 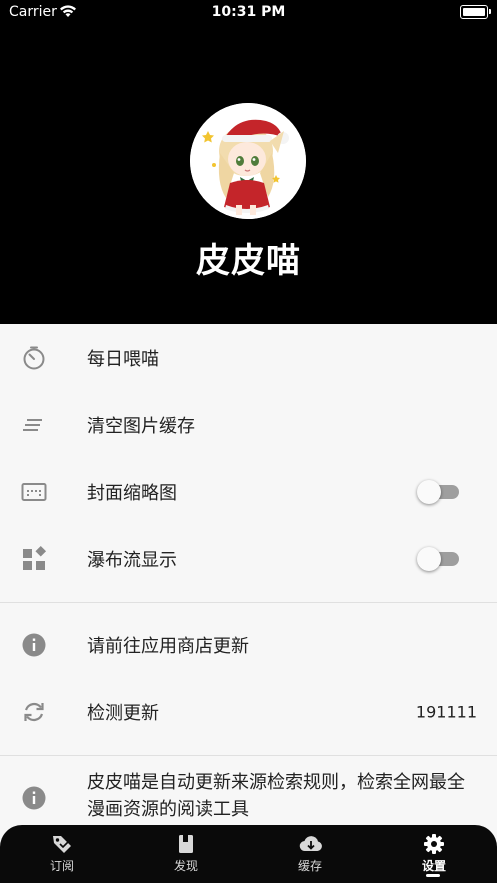 I want to click on timer-icon, so click(x=34, y=358).